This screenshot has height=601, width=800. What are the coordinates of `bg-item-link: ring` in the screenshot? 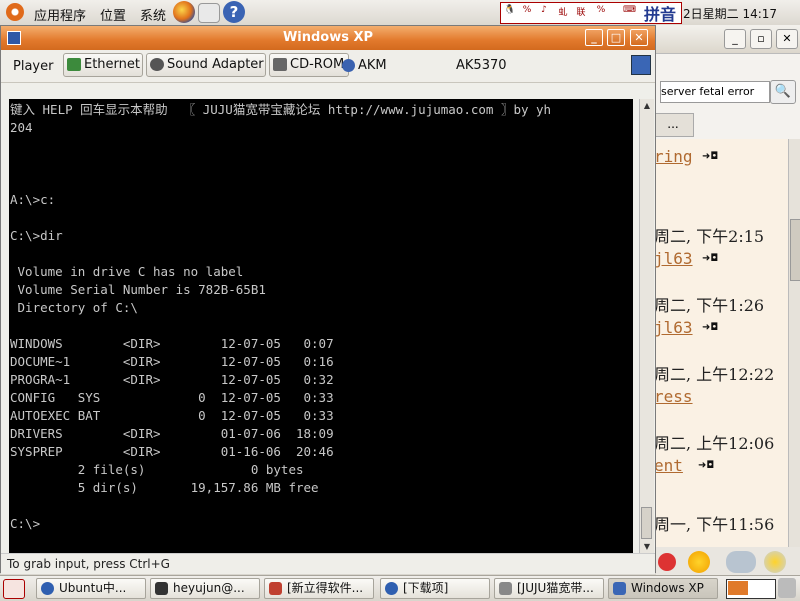 It's located at (673, 156).